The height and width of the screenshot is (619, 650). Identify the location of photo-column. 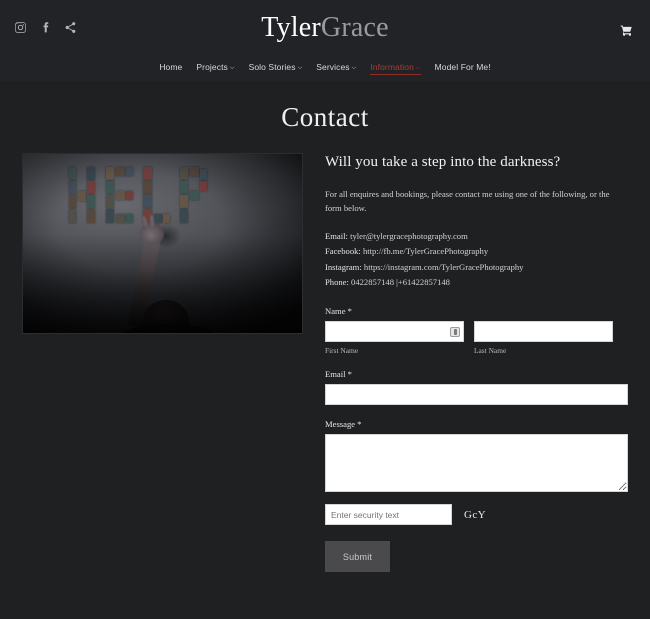
(162, 243).